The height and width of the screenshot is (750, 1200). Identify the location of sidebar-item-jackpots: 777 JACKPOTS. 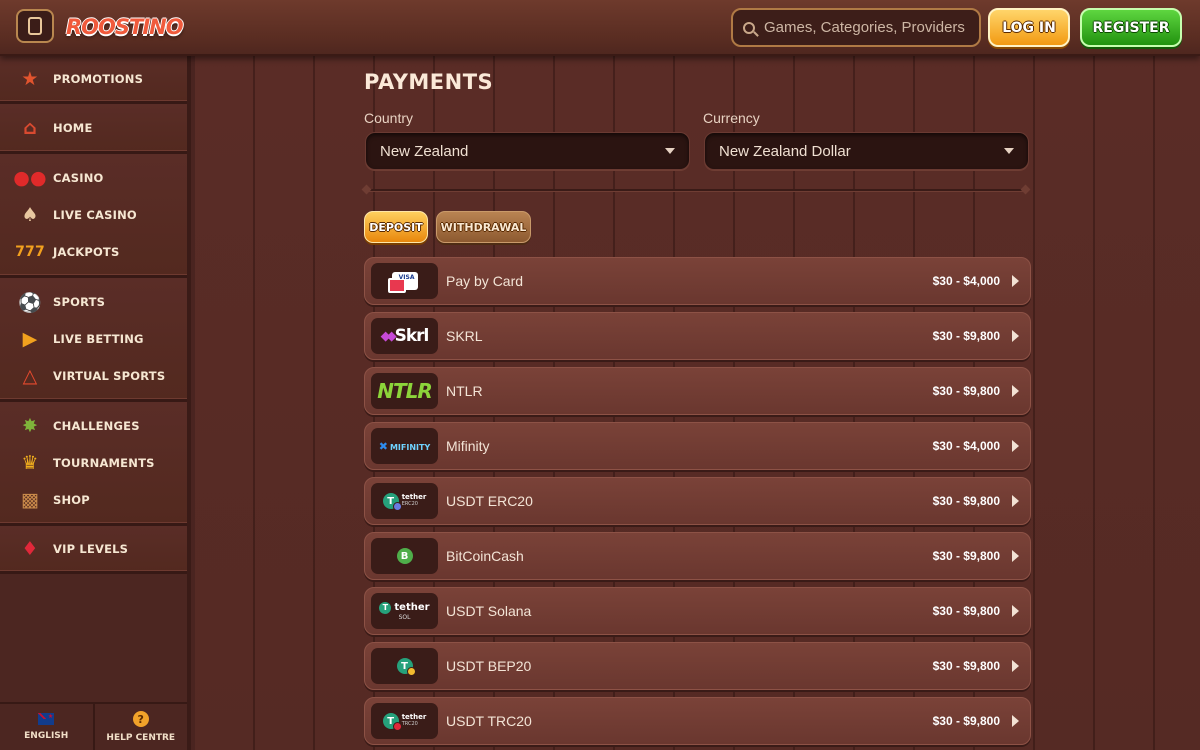
(93, 251).